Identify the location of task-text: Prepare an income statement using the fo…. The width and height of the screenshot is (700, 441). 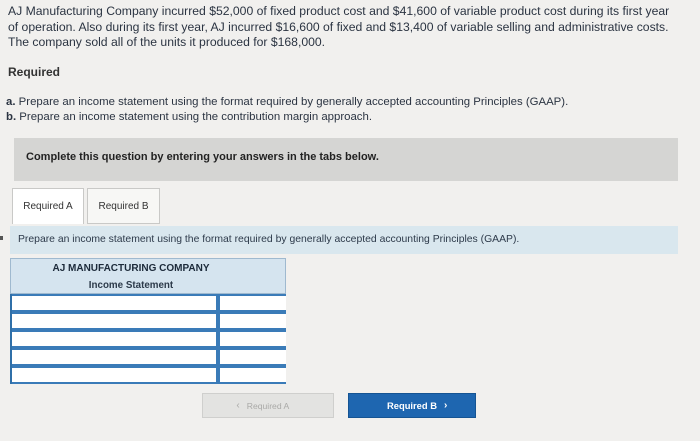
(293, 102).